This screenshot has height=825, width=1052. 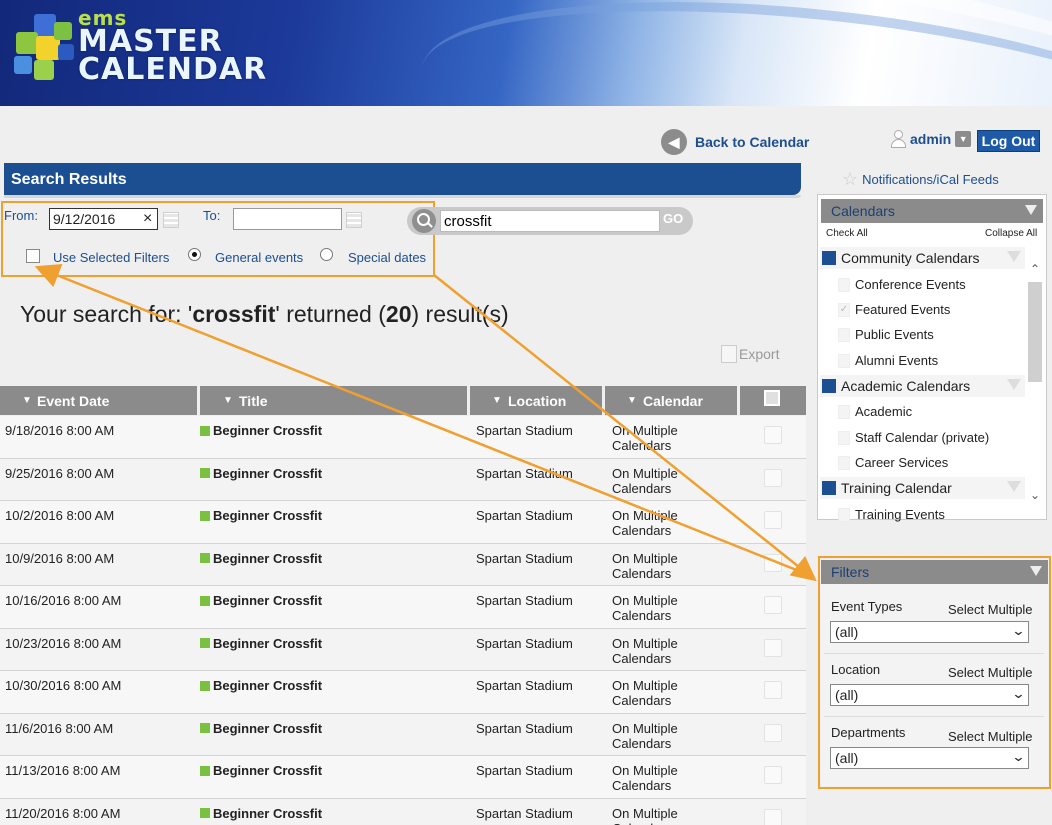 What do you see at coordinates (673, 218) in the screenshot?
I see `go-button: GO` at bounding box center [673, 218].